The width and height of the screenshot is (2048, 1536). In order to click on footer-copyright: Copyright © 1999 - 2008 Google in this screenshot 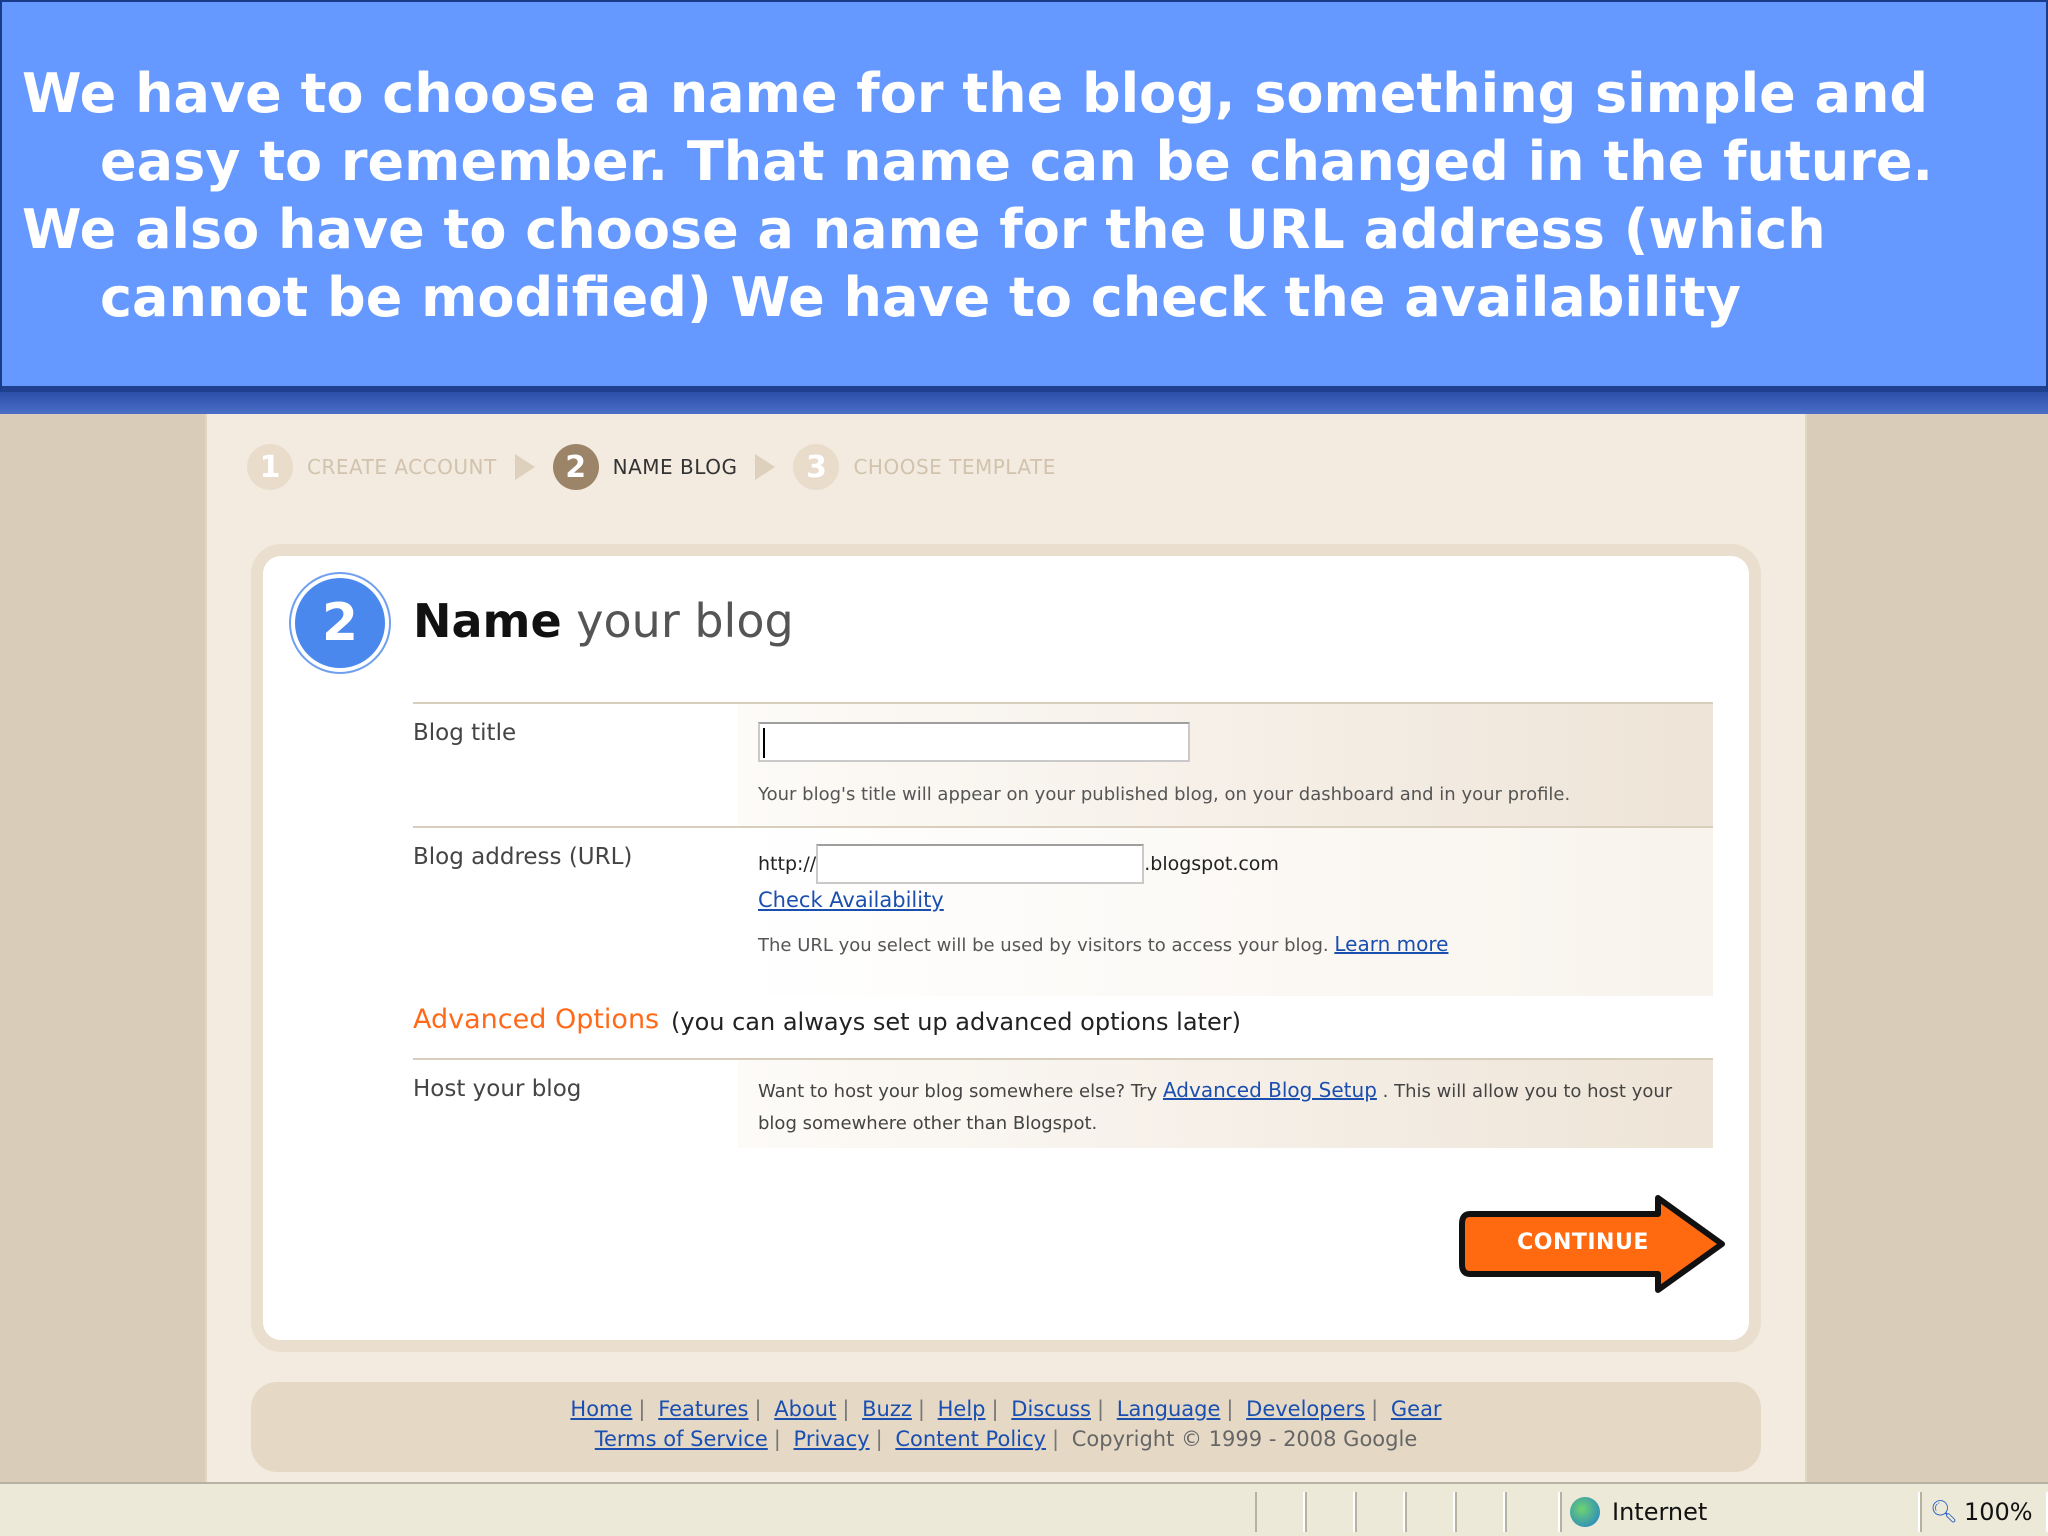, I will do `click(1244, 1439)`.